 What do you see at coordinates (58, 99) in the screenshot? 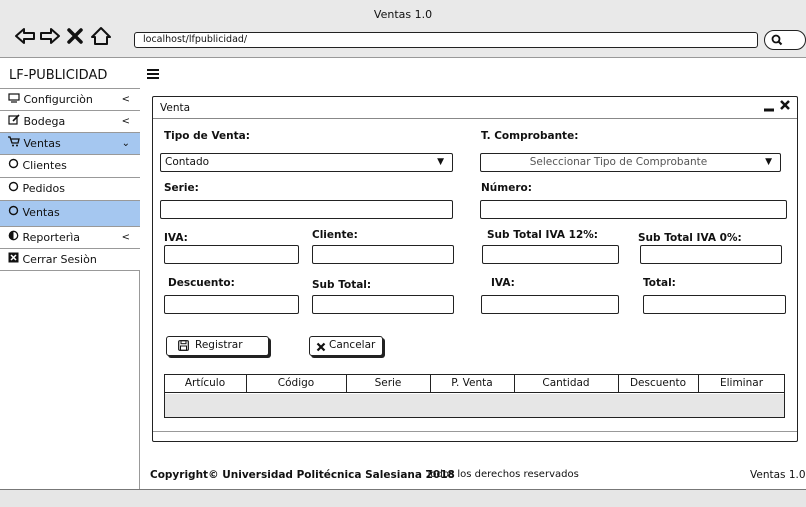
I see `sidebar-item-label: Configurciòn` at bounding box center [58, 99].